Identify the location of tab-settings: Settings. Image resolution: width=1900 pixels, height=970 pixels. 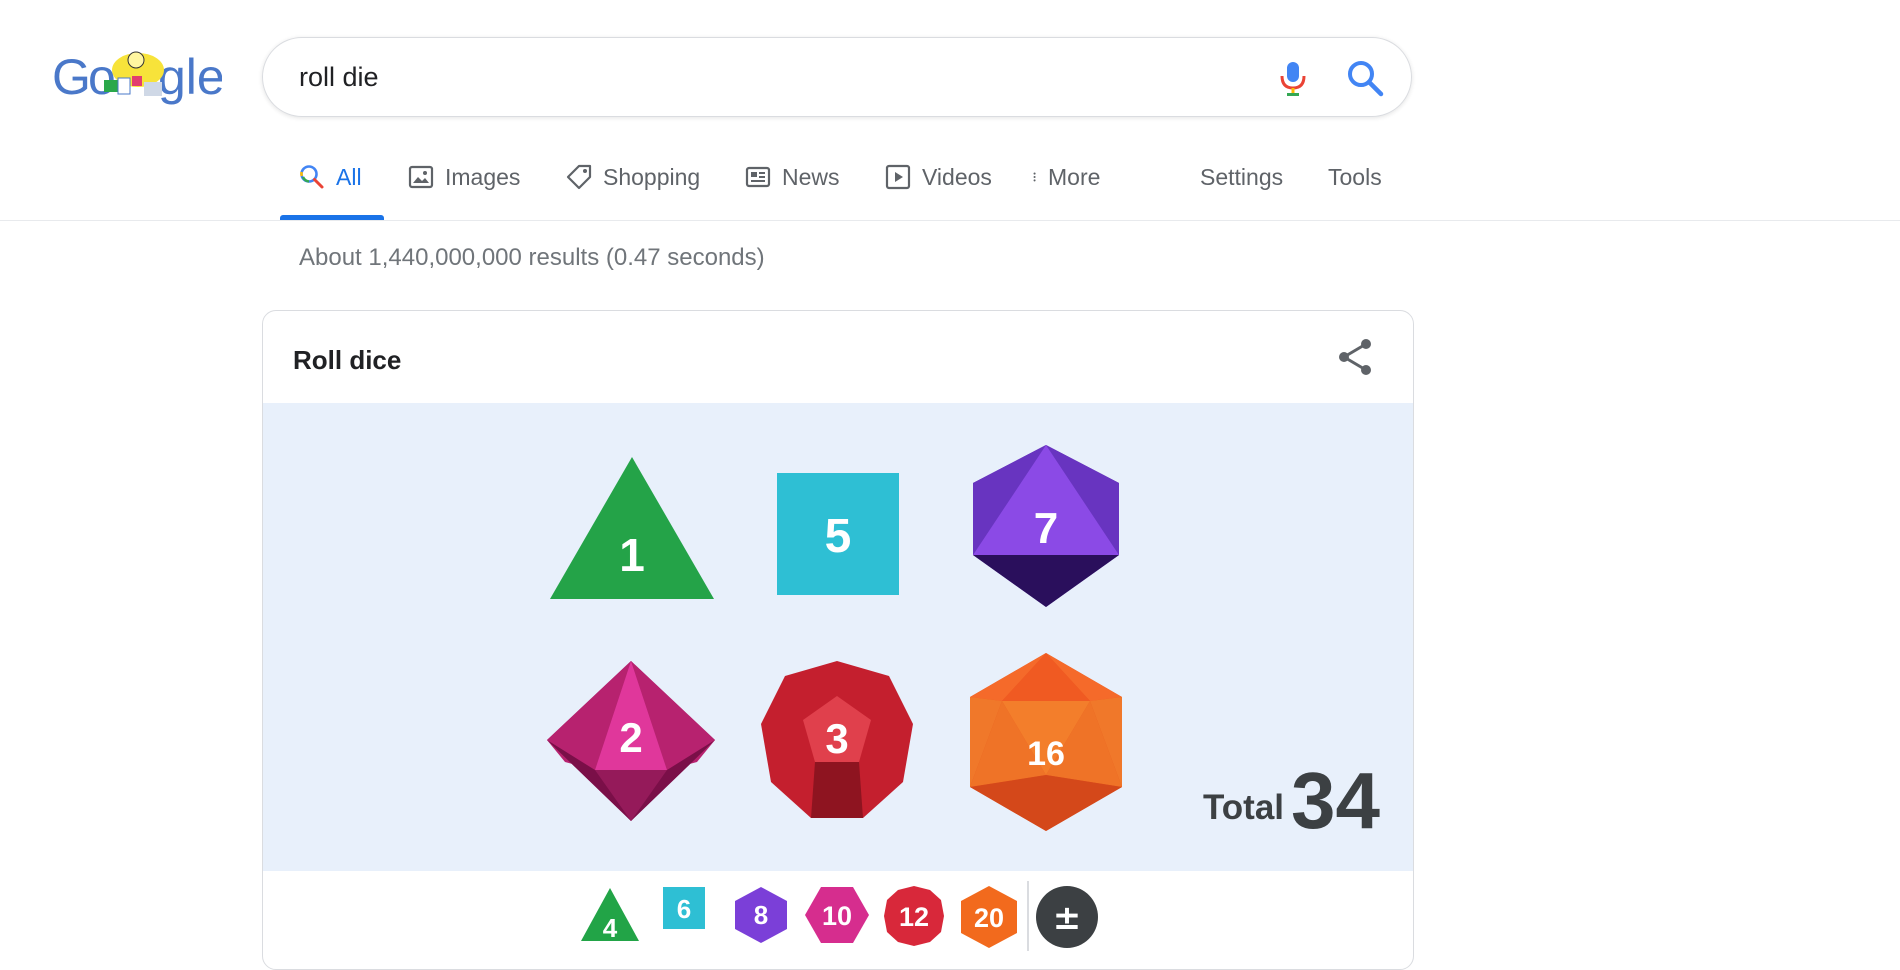
(1241, 185).